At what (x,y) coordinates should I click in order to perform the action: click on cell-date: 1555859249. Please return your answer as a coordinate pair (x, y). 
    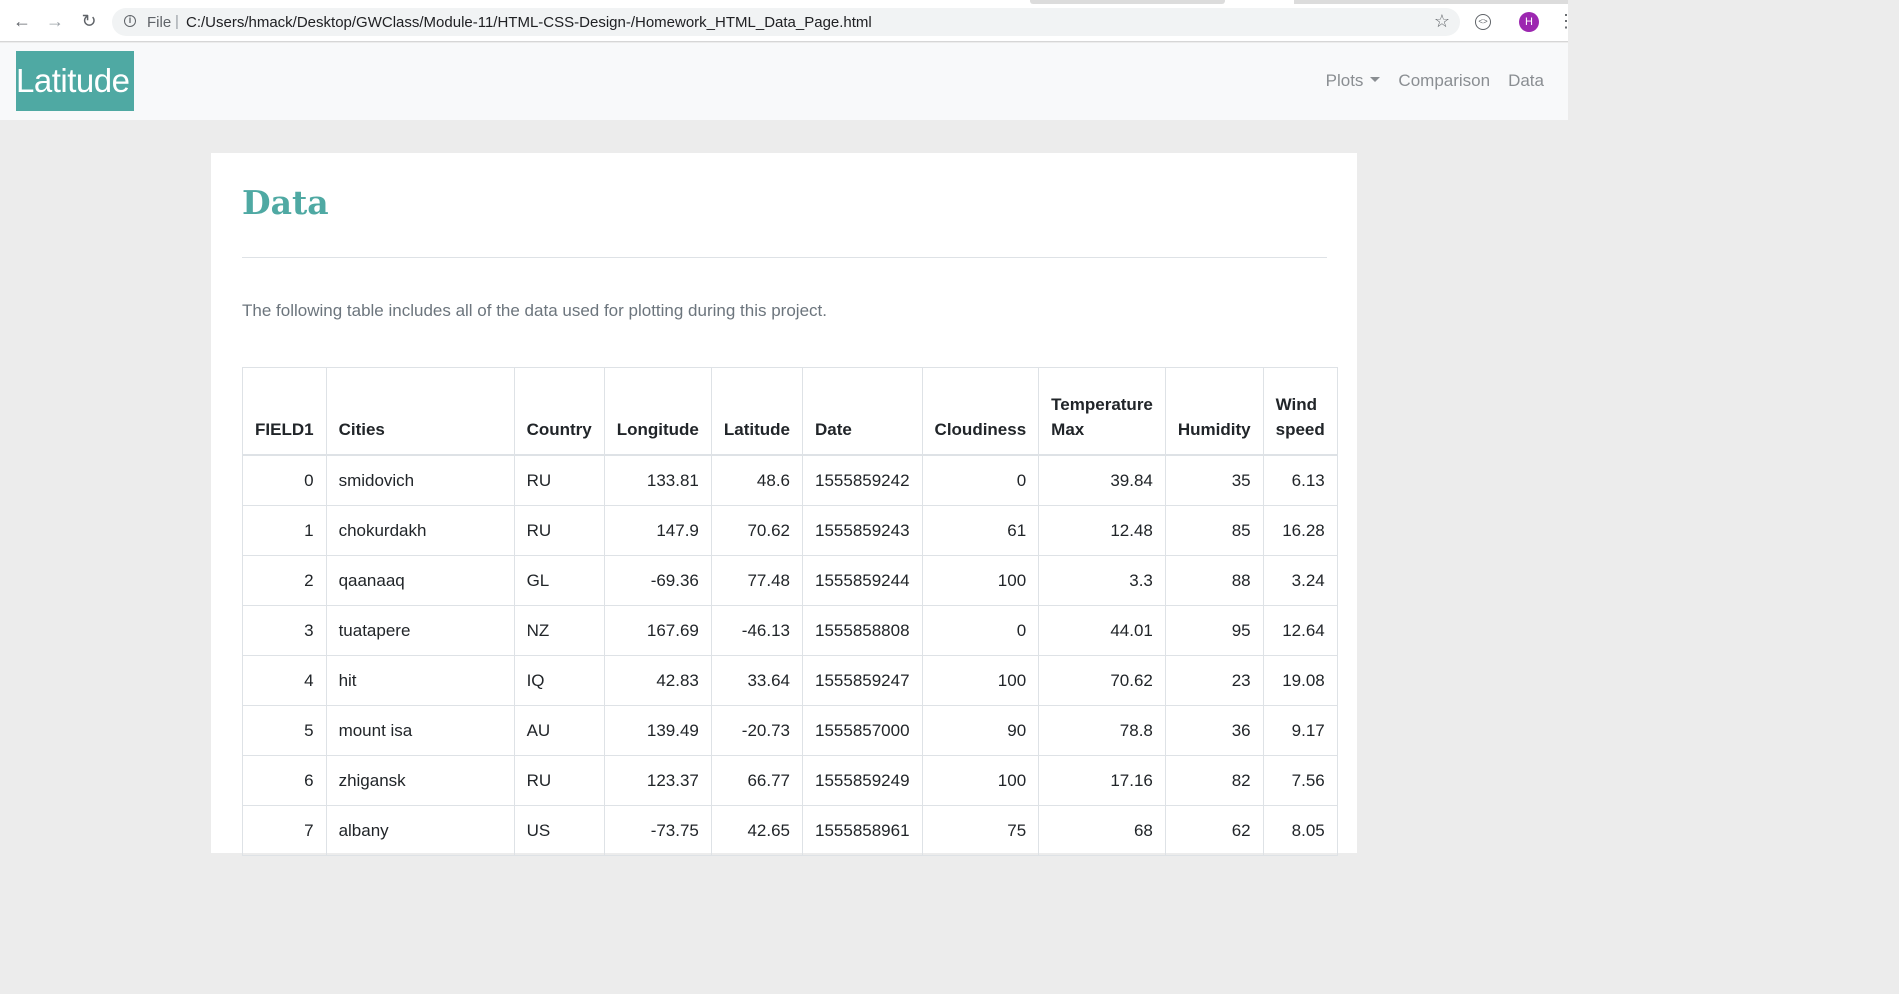
    Looking at the image, I should click on (862, 780).